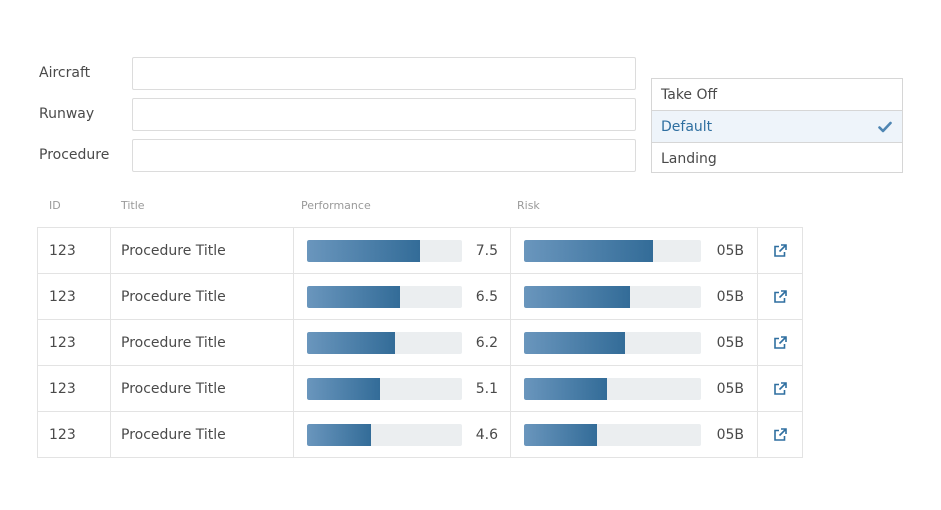 This screenshot has width=941, height=510. I want to click on table-row: 123 Procedure Title 6.2 05B, so click(420, 342).